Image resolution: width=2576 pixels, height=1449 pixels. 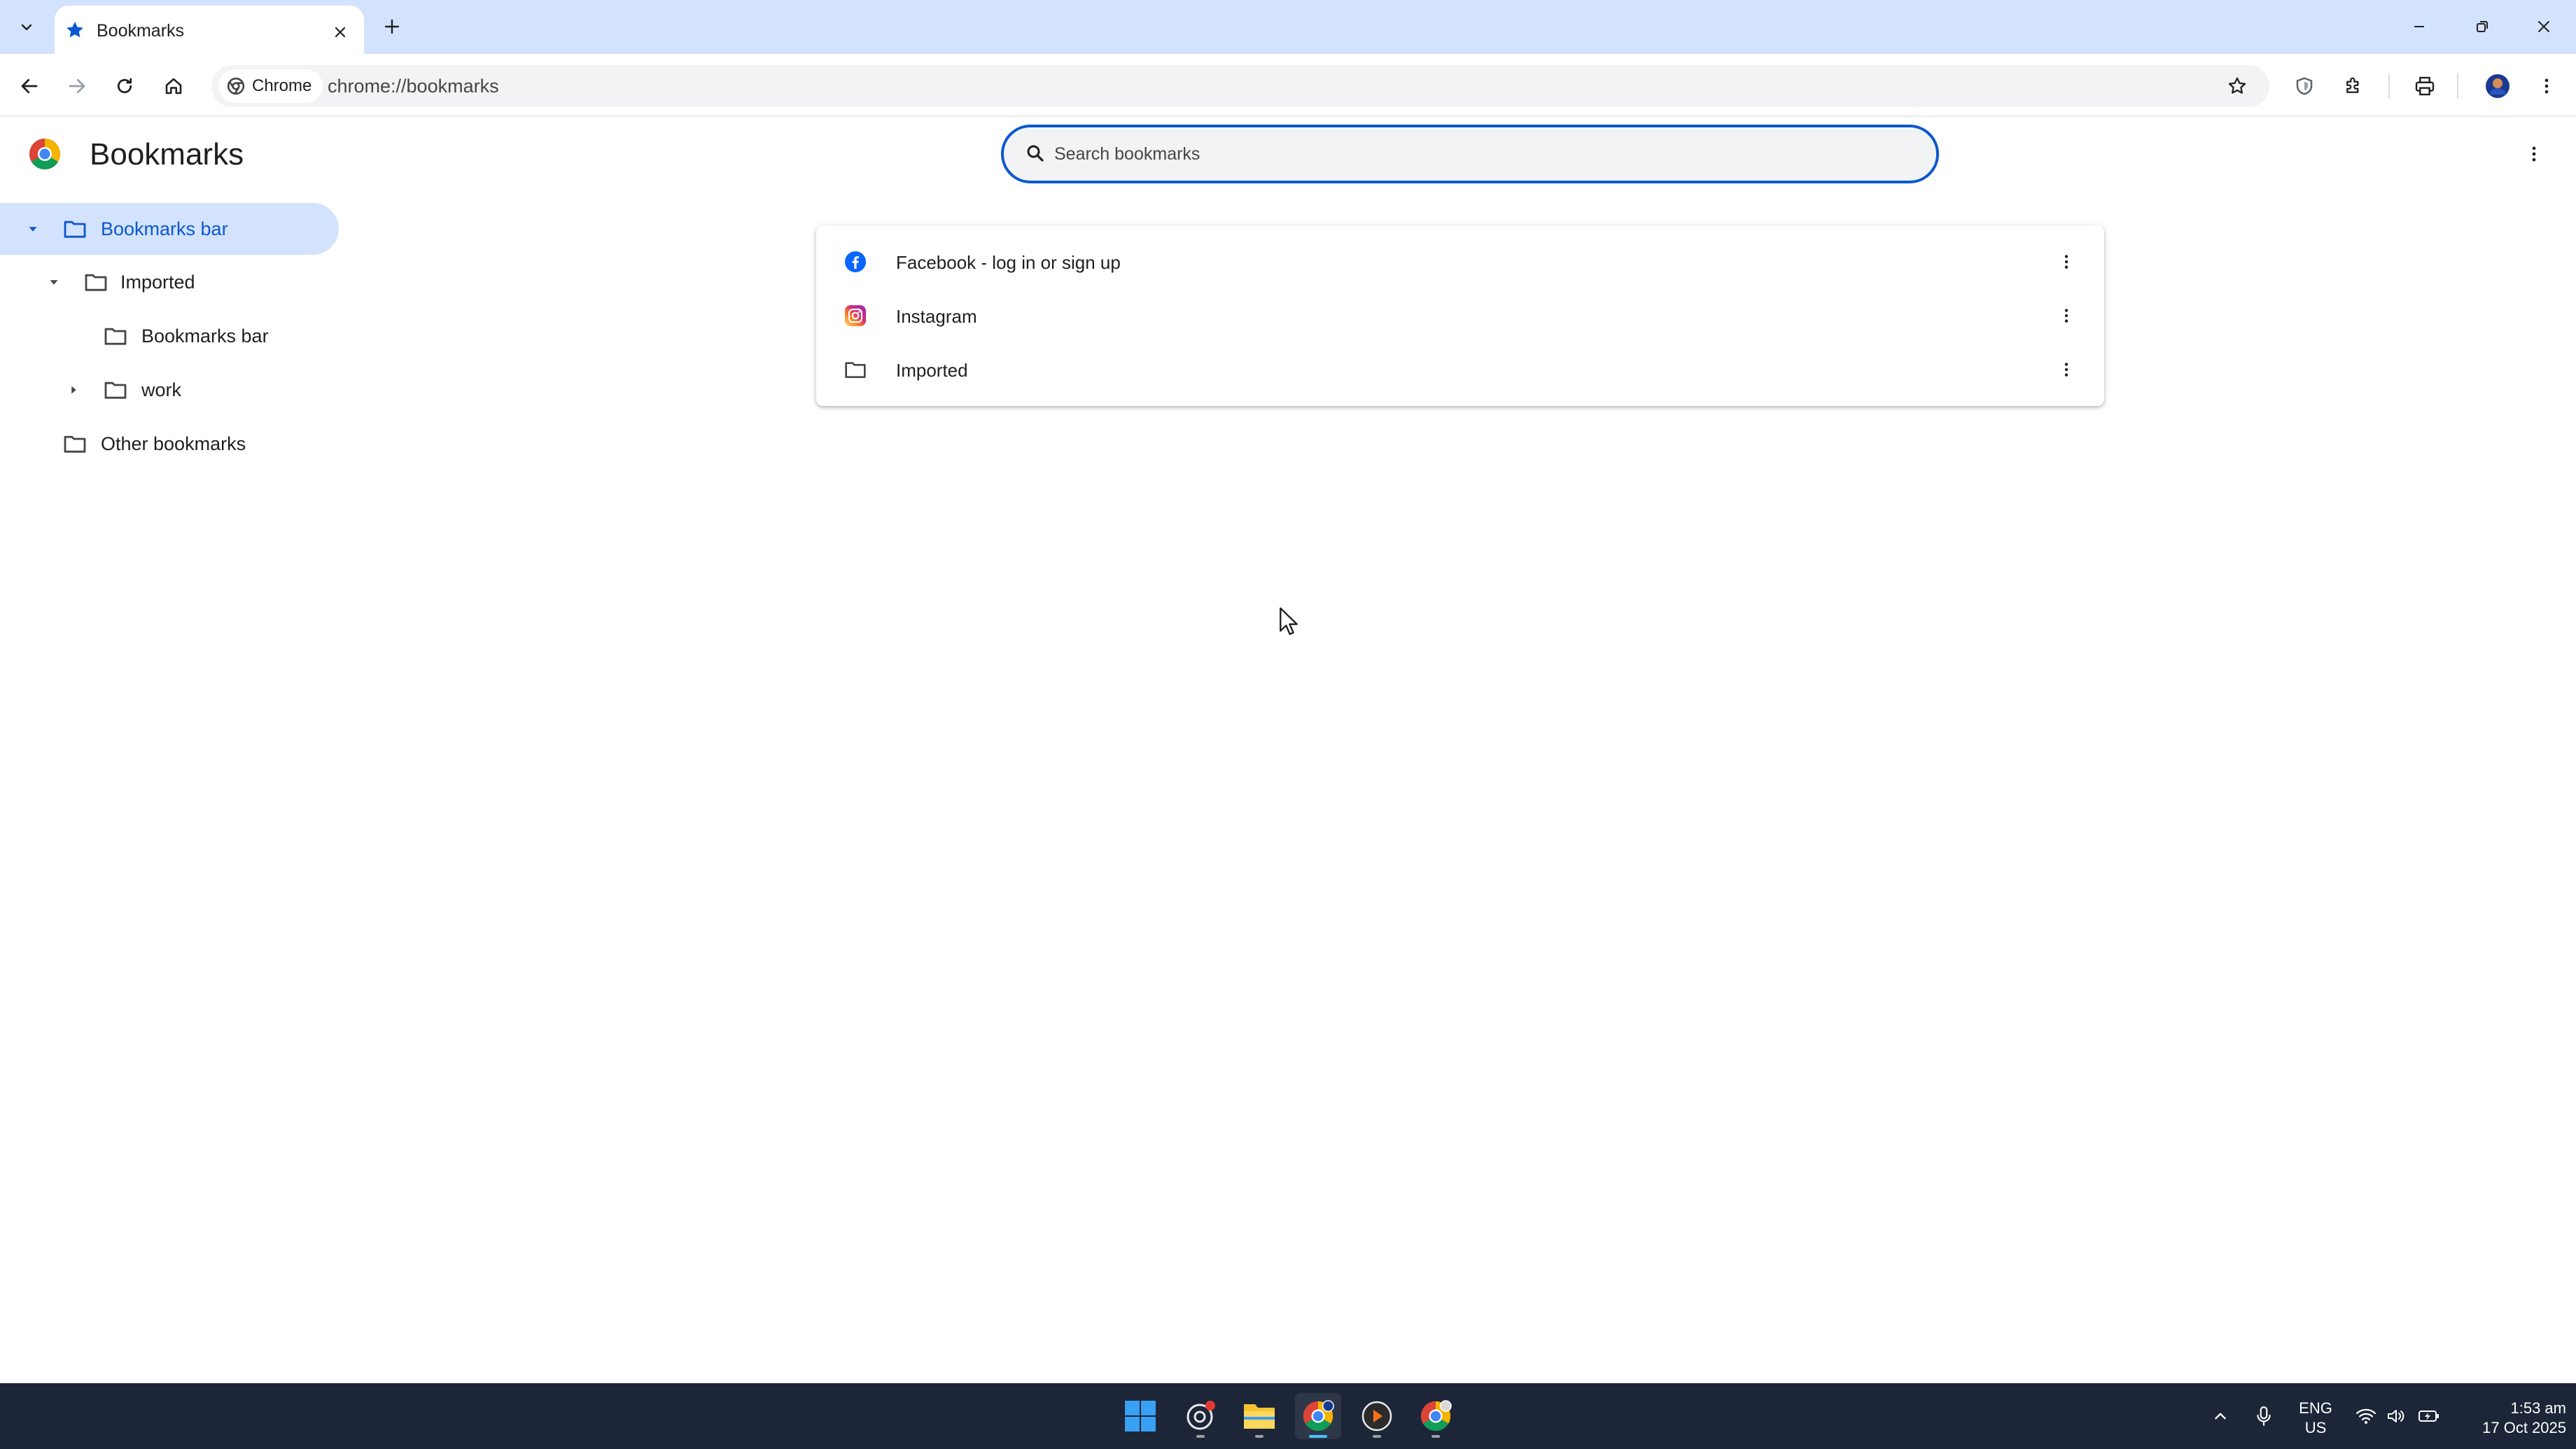 I want to click on tree-item-other-bookmarks: Other bookmarks, so click(x=169, y=444).